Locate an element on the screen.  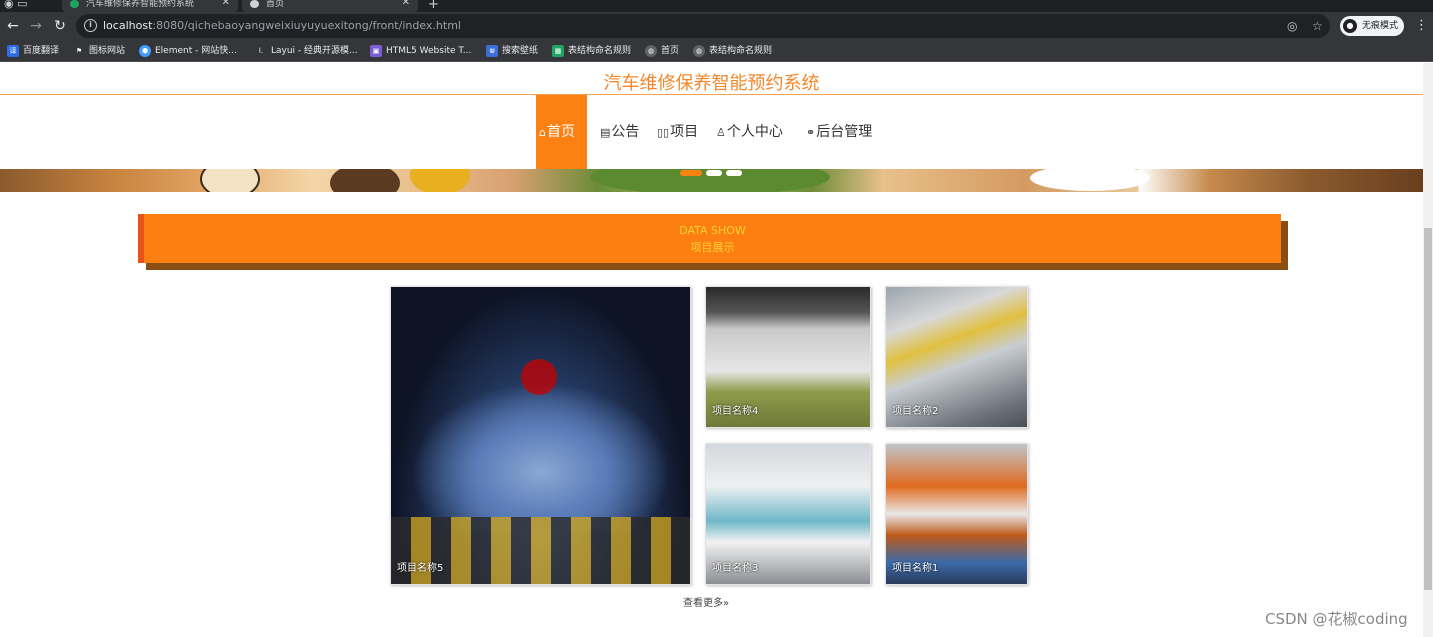
incognito-icon: ● is located at coordinates (1350, 26).